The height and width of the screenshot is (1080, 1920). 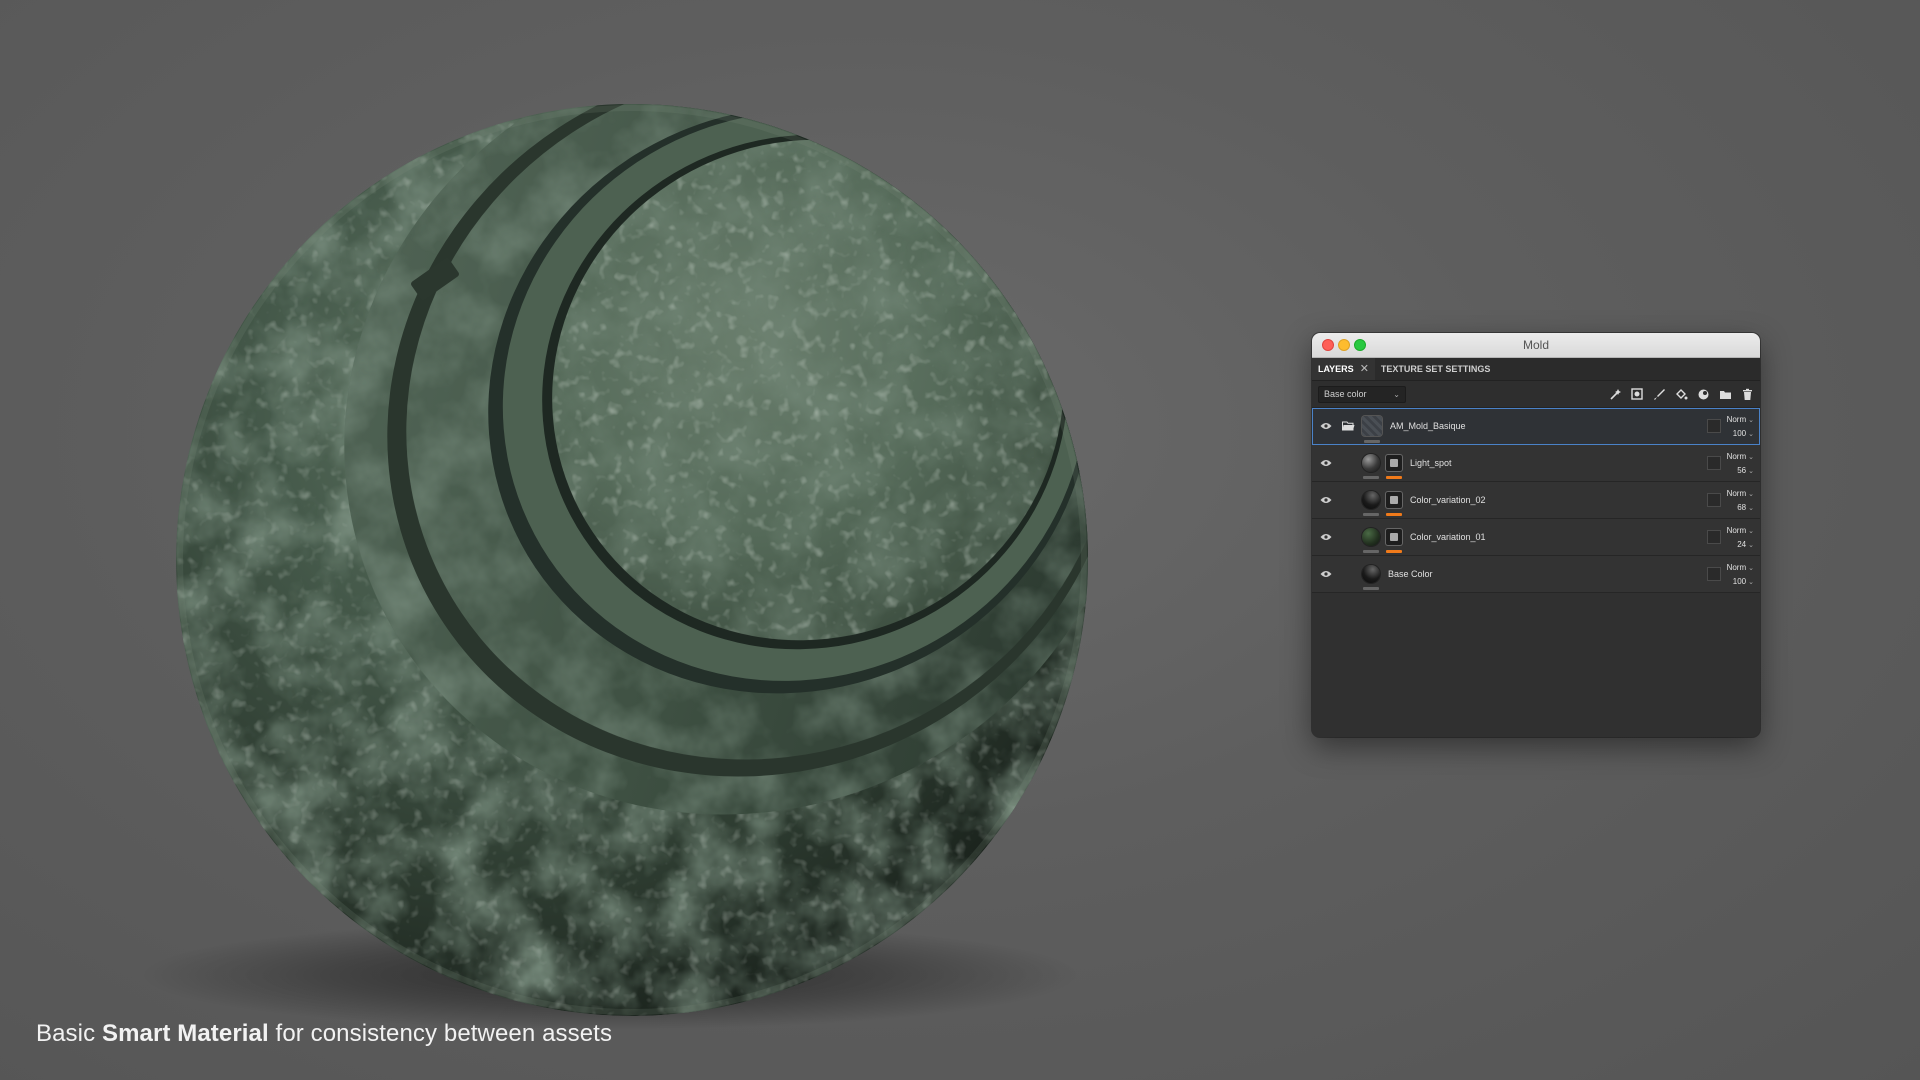 What do you see at coordinates (1747, 394) in the screenshot?
I see `delete-icon` at bounding box center [1747, 394].